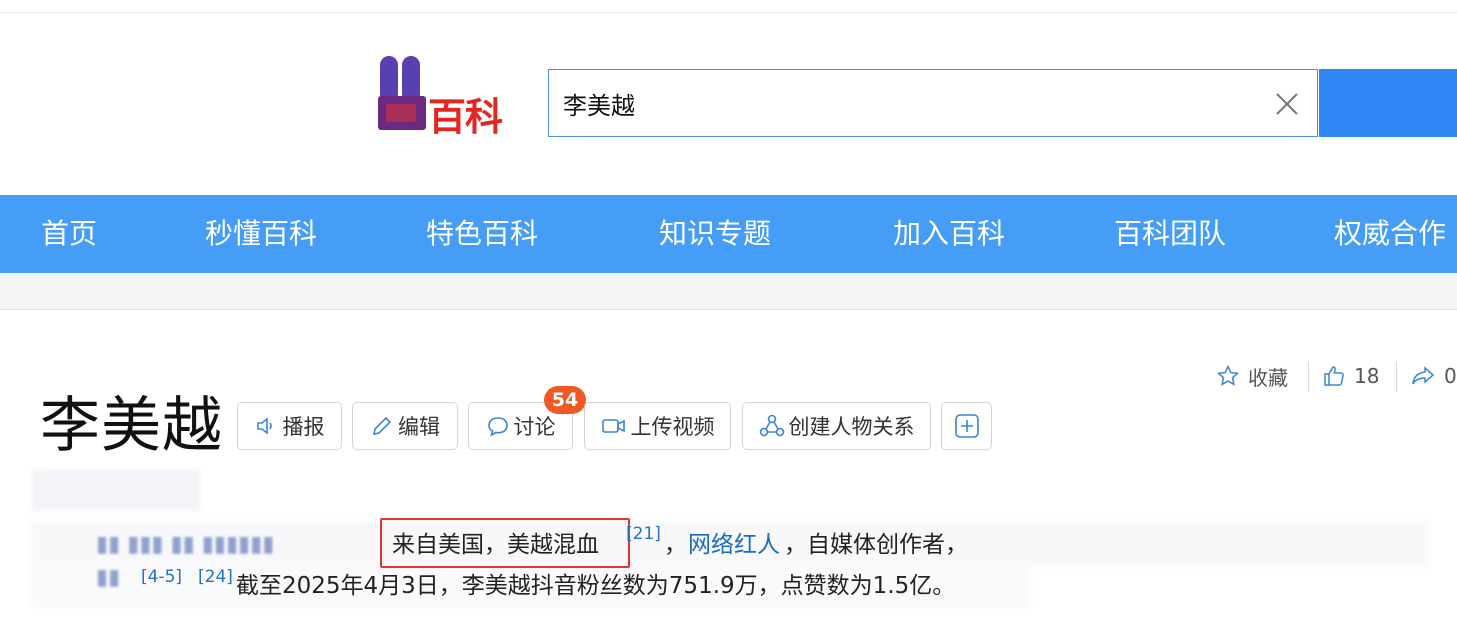 Image resolution: width=1457 pixels, height=618 pixels. Describe the element at coordinates (913, 103) in the screenshot. I see `search-input` at that location.